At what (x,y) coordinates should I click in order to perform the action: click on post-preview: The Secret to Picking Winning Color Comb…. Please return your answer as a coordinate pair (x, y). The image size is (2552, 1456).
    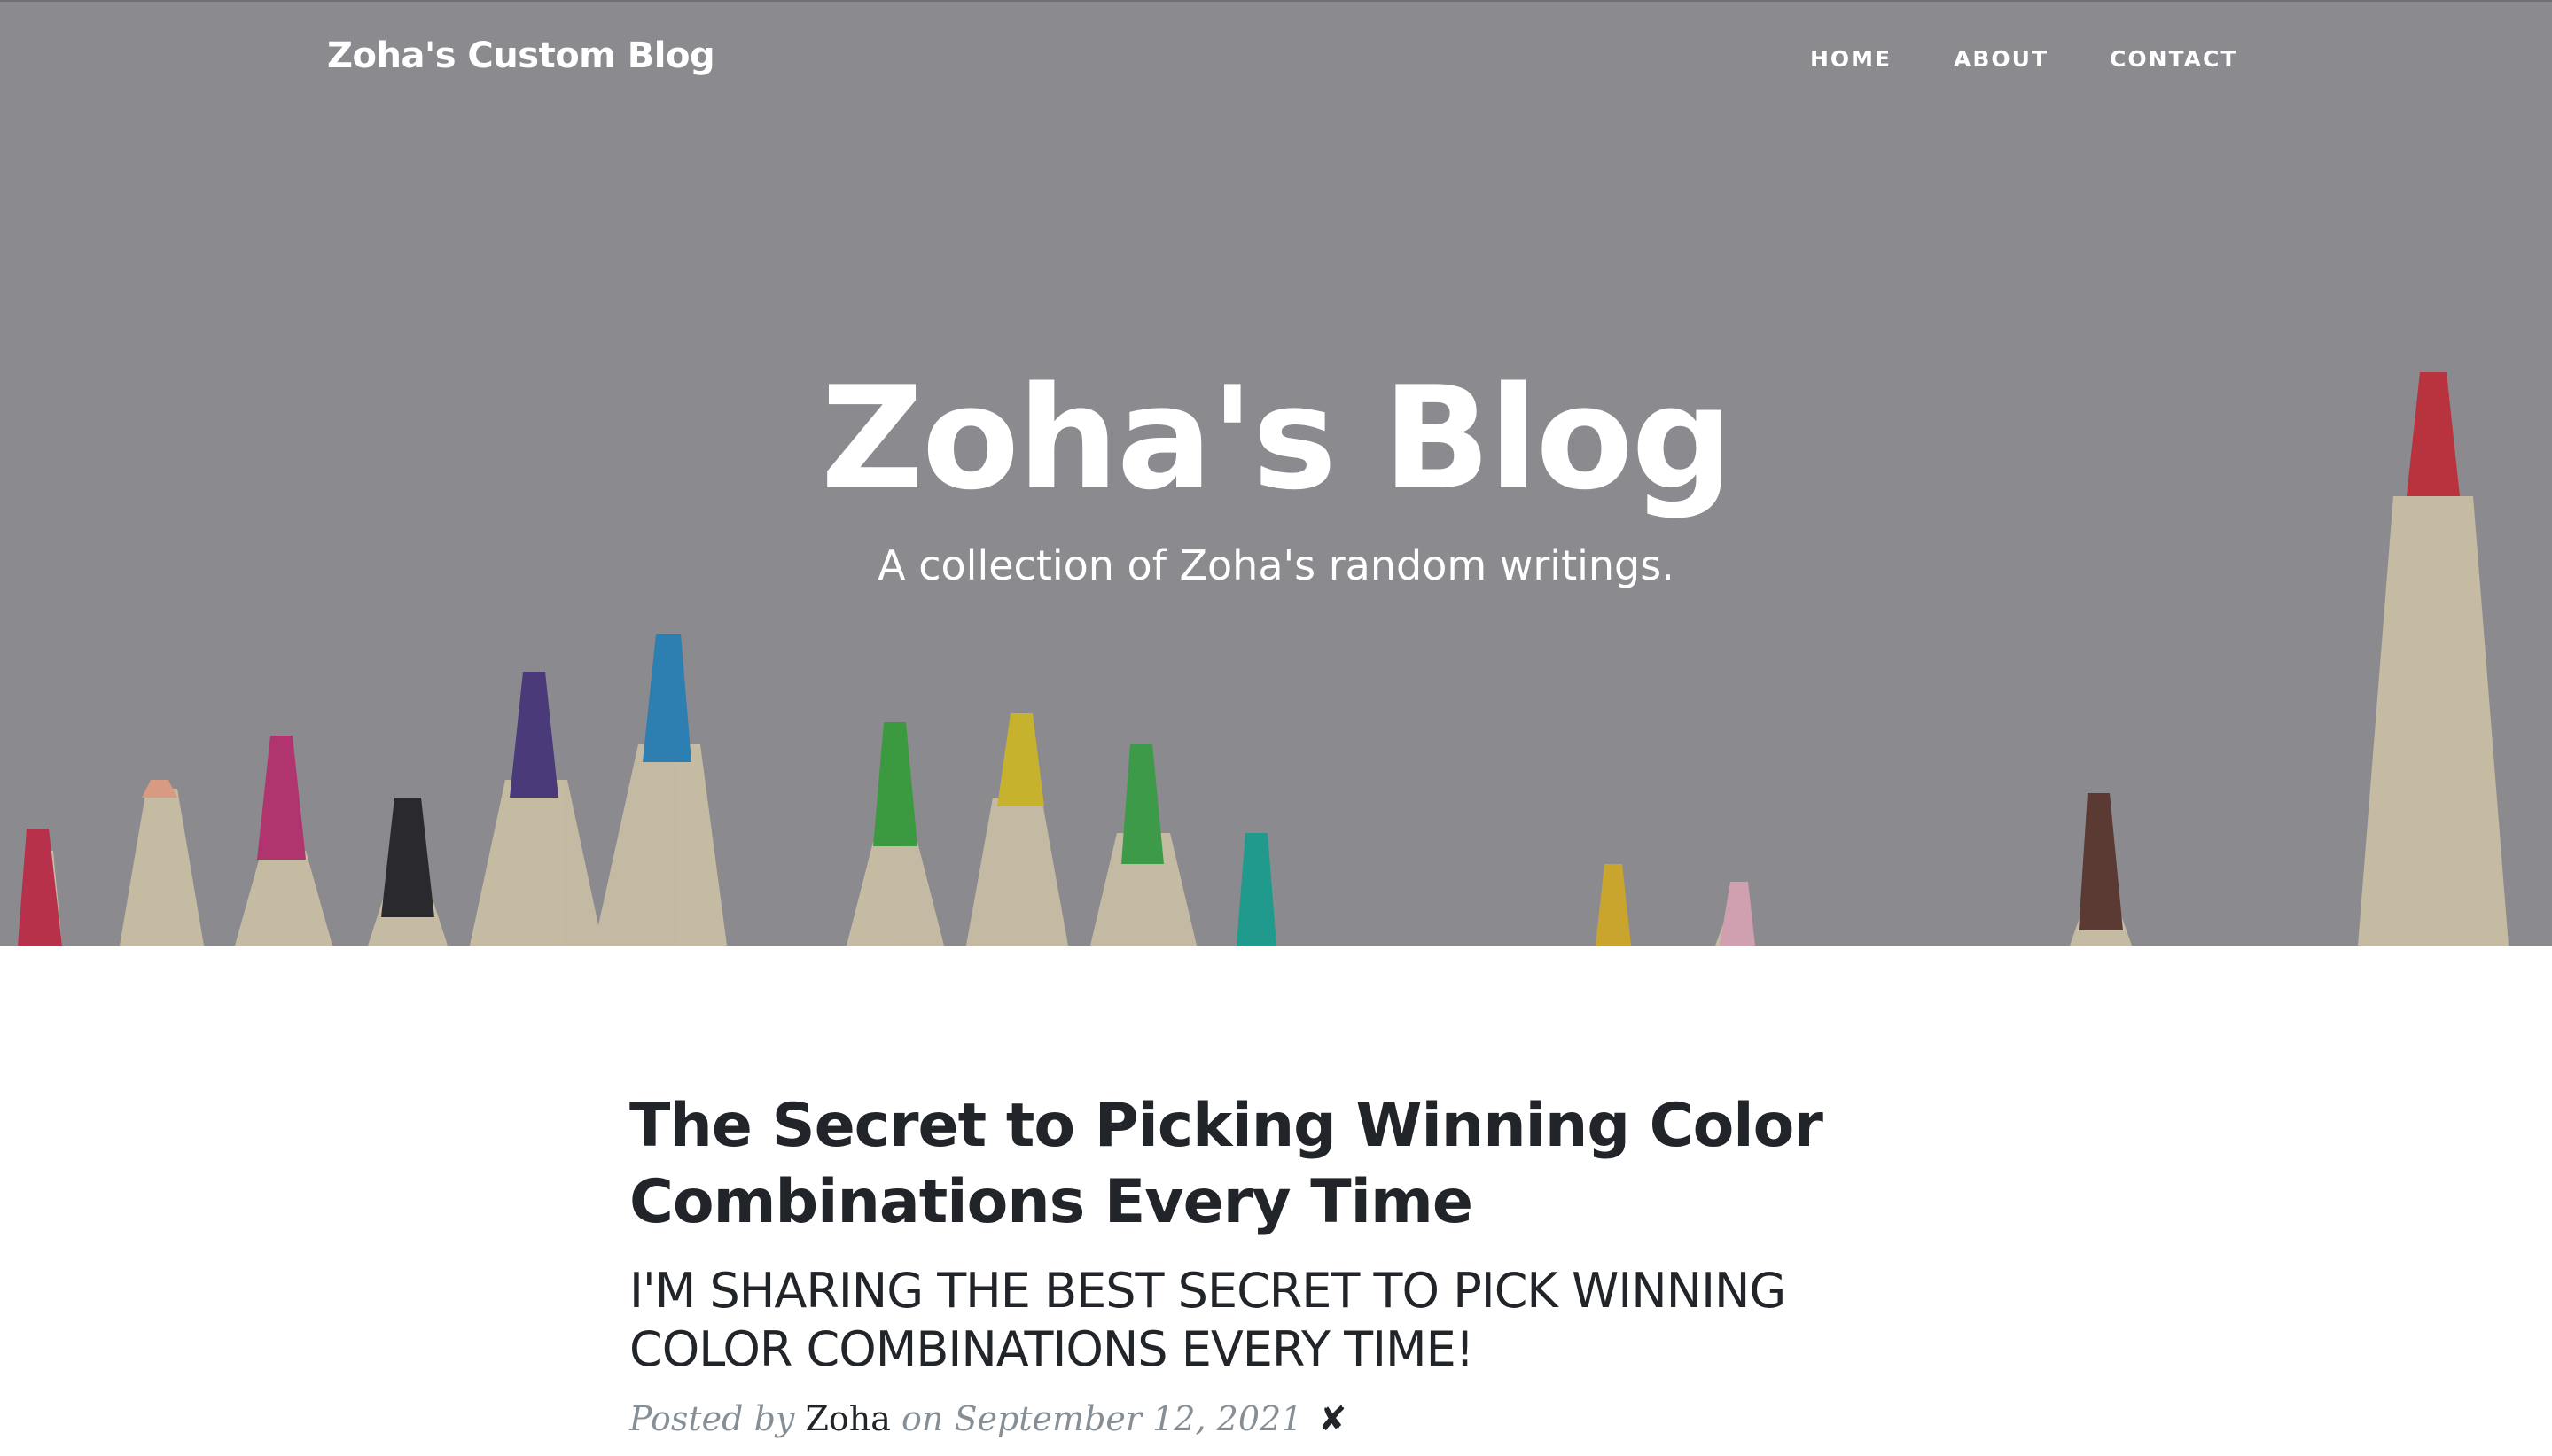
    Looking at the image, I should click on (1280, 1264).